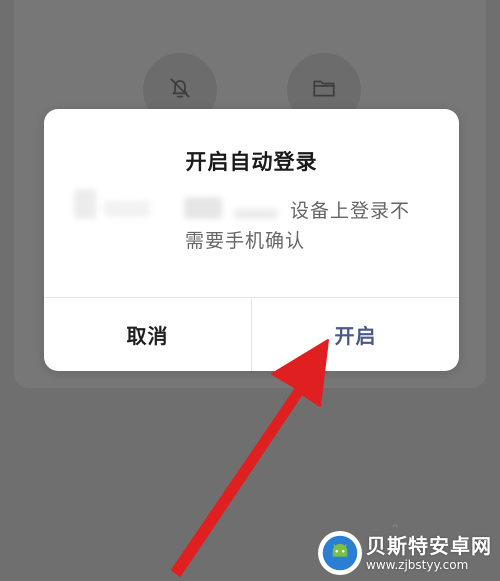  I want to click on watermark-url: www.zjbstyy.com, so click(417, 565).